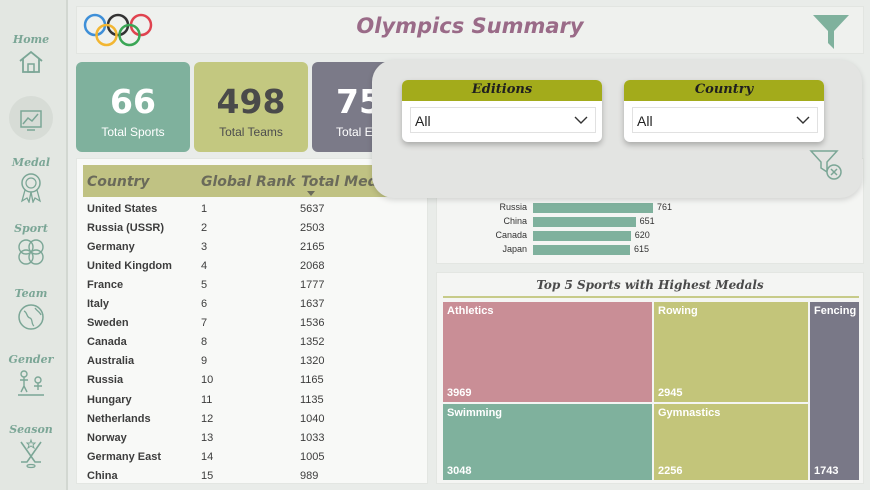 This screenshot has width=870, height=490. I want to click on table-row: Russia 10 1165, so click(252, 380).